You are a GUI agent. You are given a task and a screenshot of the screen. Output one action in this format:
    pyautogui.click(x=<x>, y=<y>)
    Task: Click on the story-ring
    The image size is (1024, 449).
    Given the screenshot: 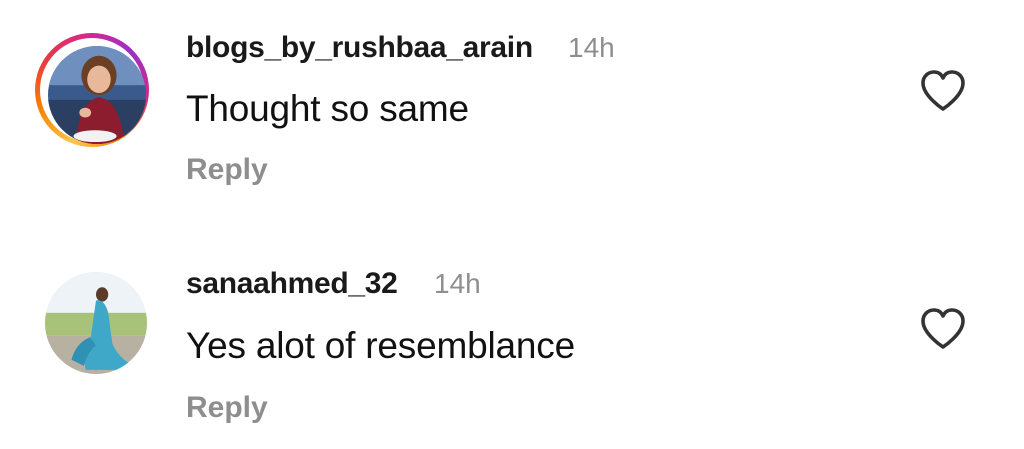 What is the action you would take?
    pyautogui.click(x=92, y=90)
    